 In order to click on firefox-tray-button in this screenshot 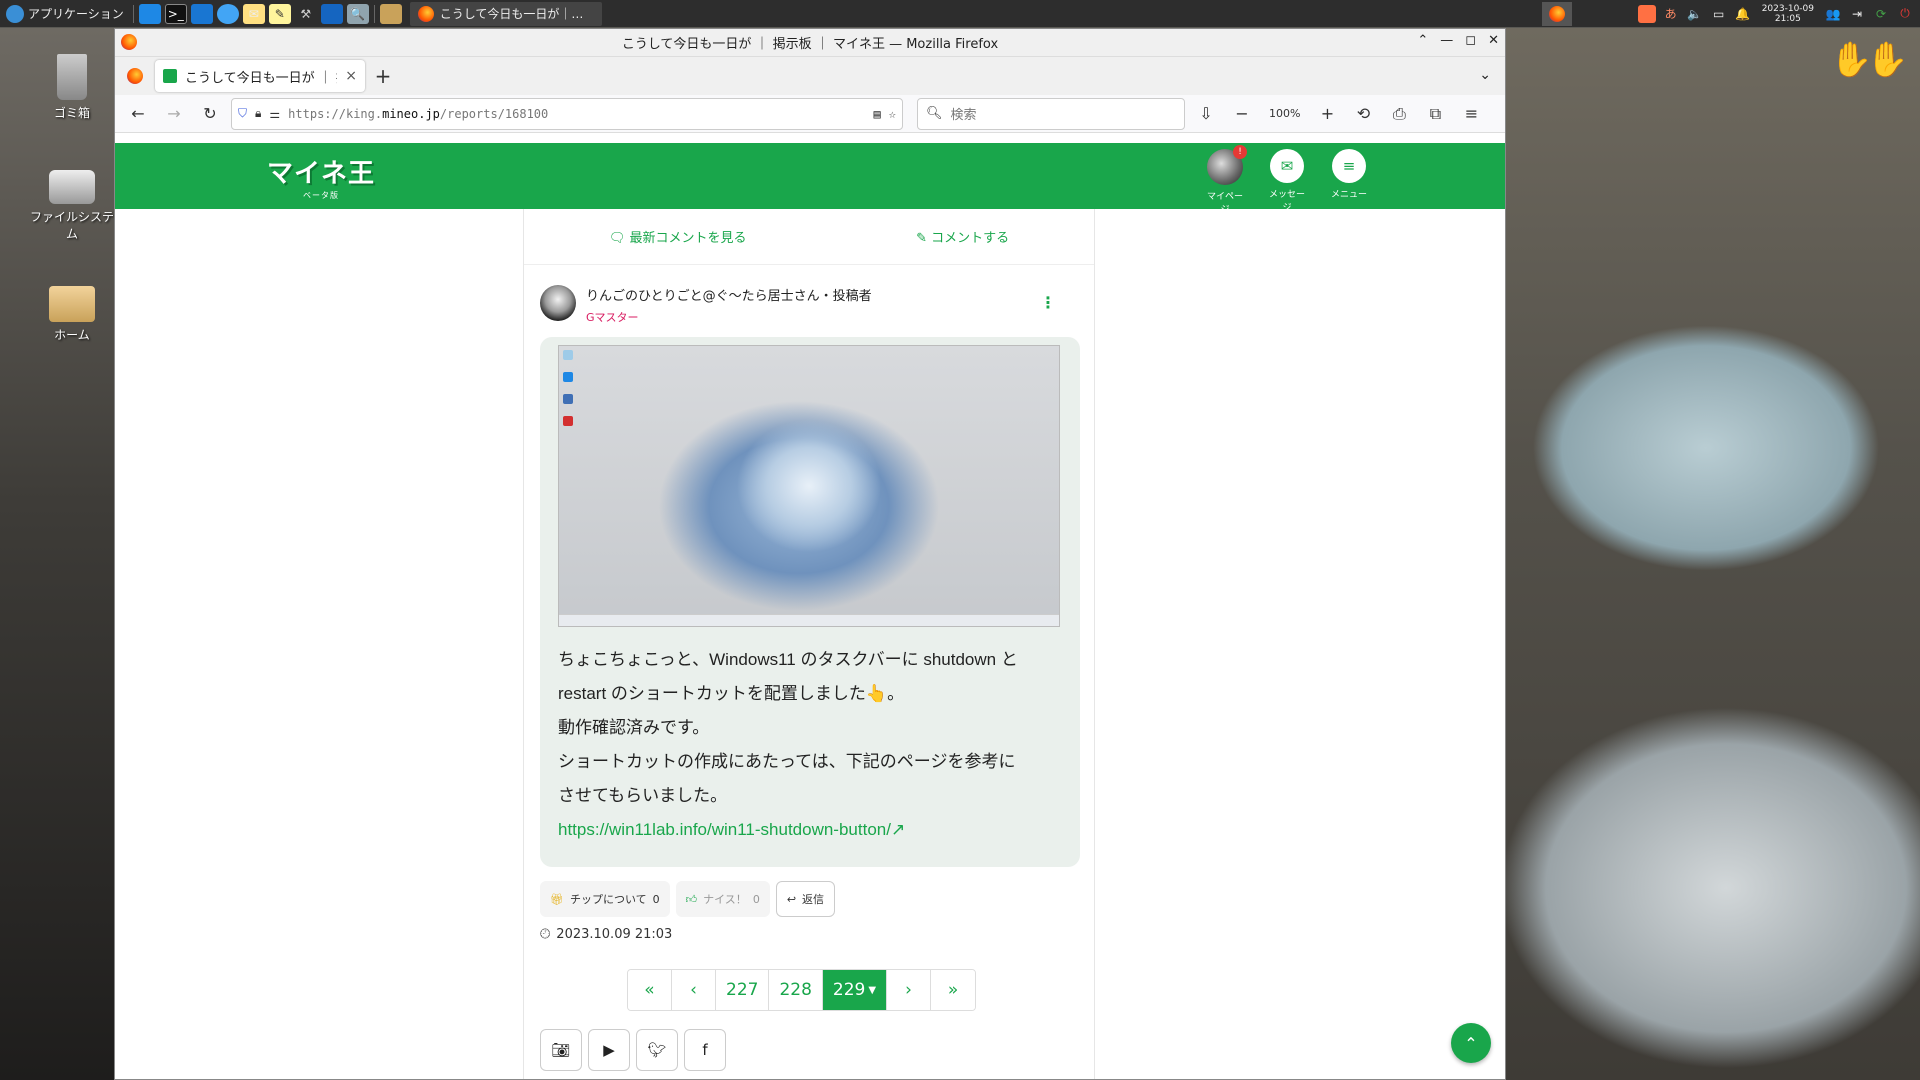, I will do `click(1556, 13)`.